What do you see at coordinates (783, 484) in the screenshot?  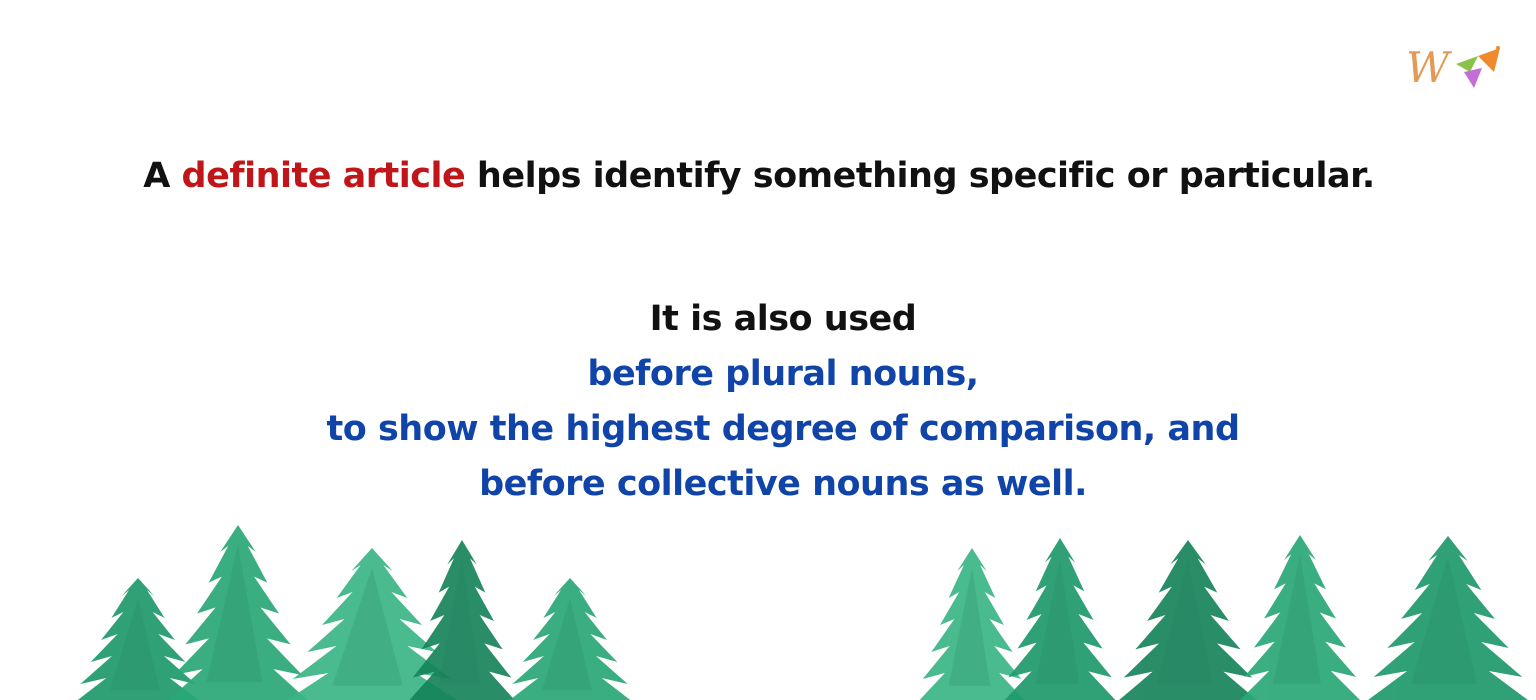 I see `usage-point: before collective nouns as well.` at bounding box center [783, 484].